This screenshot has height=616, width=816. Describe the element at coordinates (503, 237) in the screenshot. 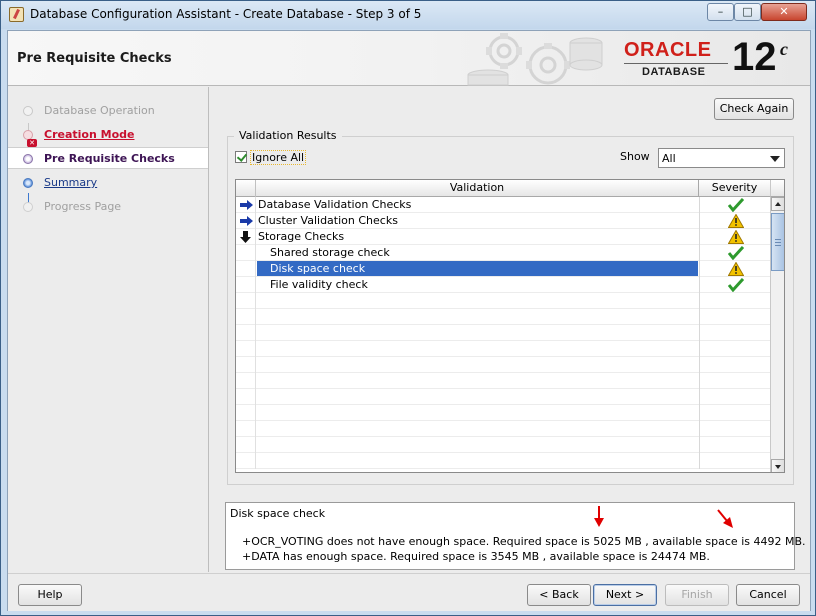

I see `table-row: Storage Checks` at that location.